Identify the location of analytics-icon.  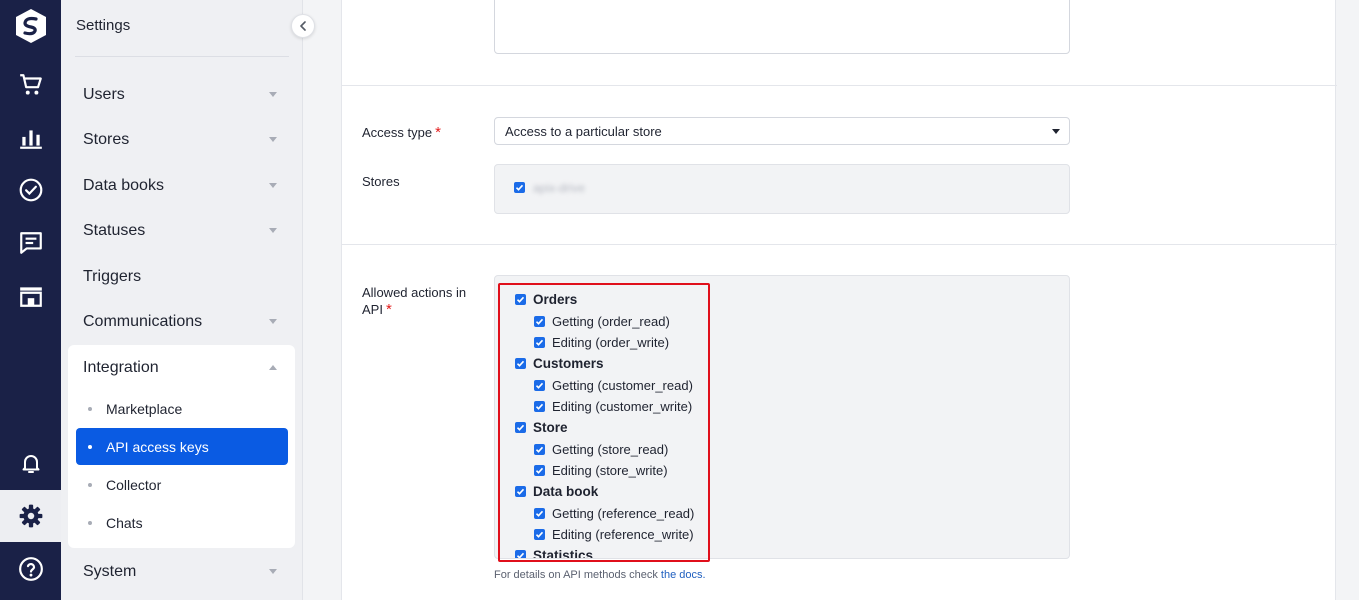
(30, 138).